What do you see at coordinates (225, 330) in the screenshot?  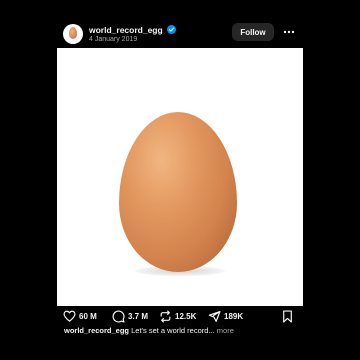 I see `caption-more-link: more` at bounding box center [225, 330].